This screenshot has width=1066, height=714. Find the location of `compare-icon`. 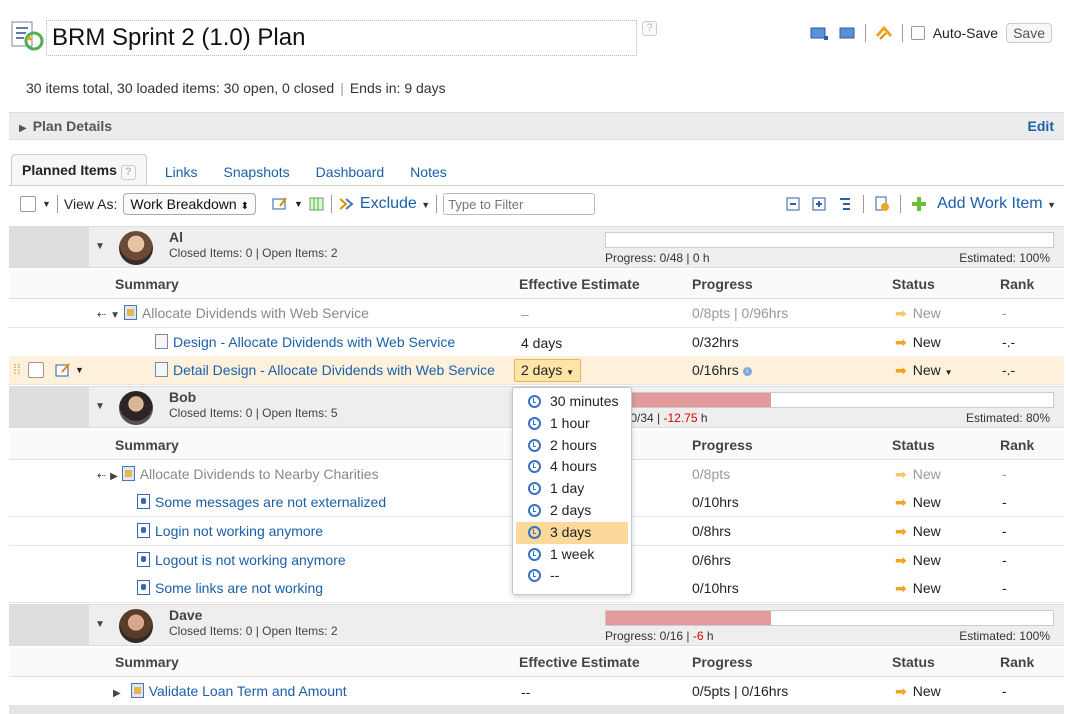

compare-icon is located at coordinates (847, 33).